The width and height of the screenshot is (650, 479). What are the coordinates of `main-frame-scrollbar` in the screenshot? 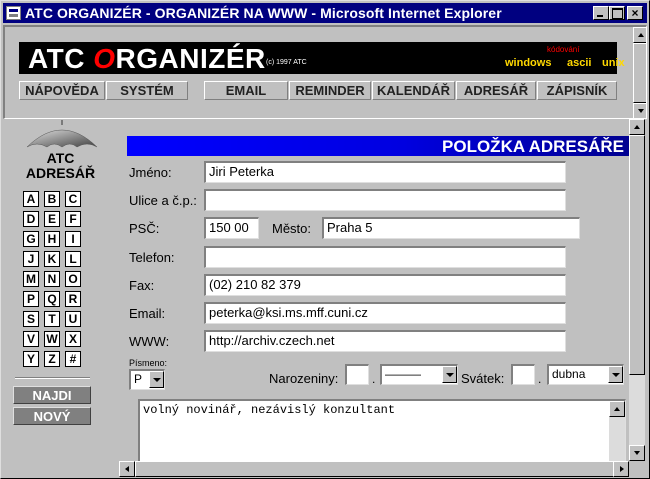 It's located at (637, 290).